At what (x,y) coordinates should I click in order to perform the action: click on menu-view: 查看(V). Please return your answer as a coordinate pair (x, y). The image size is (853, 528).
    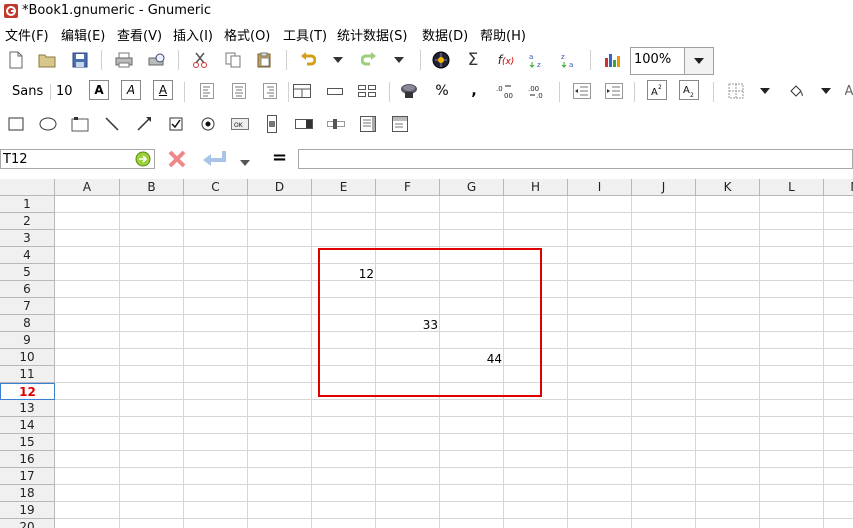
    Looking at the image, I should click on (139, 34).